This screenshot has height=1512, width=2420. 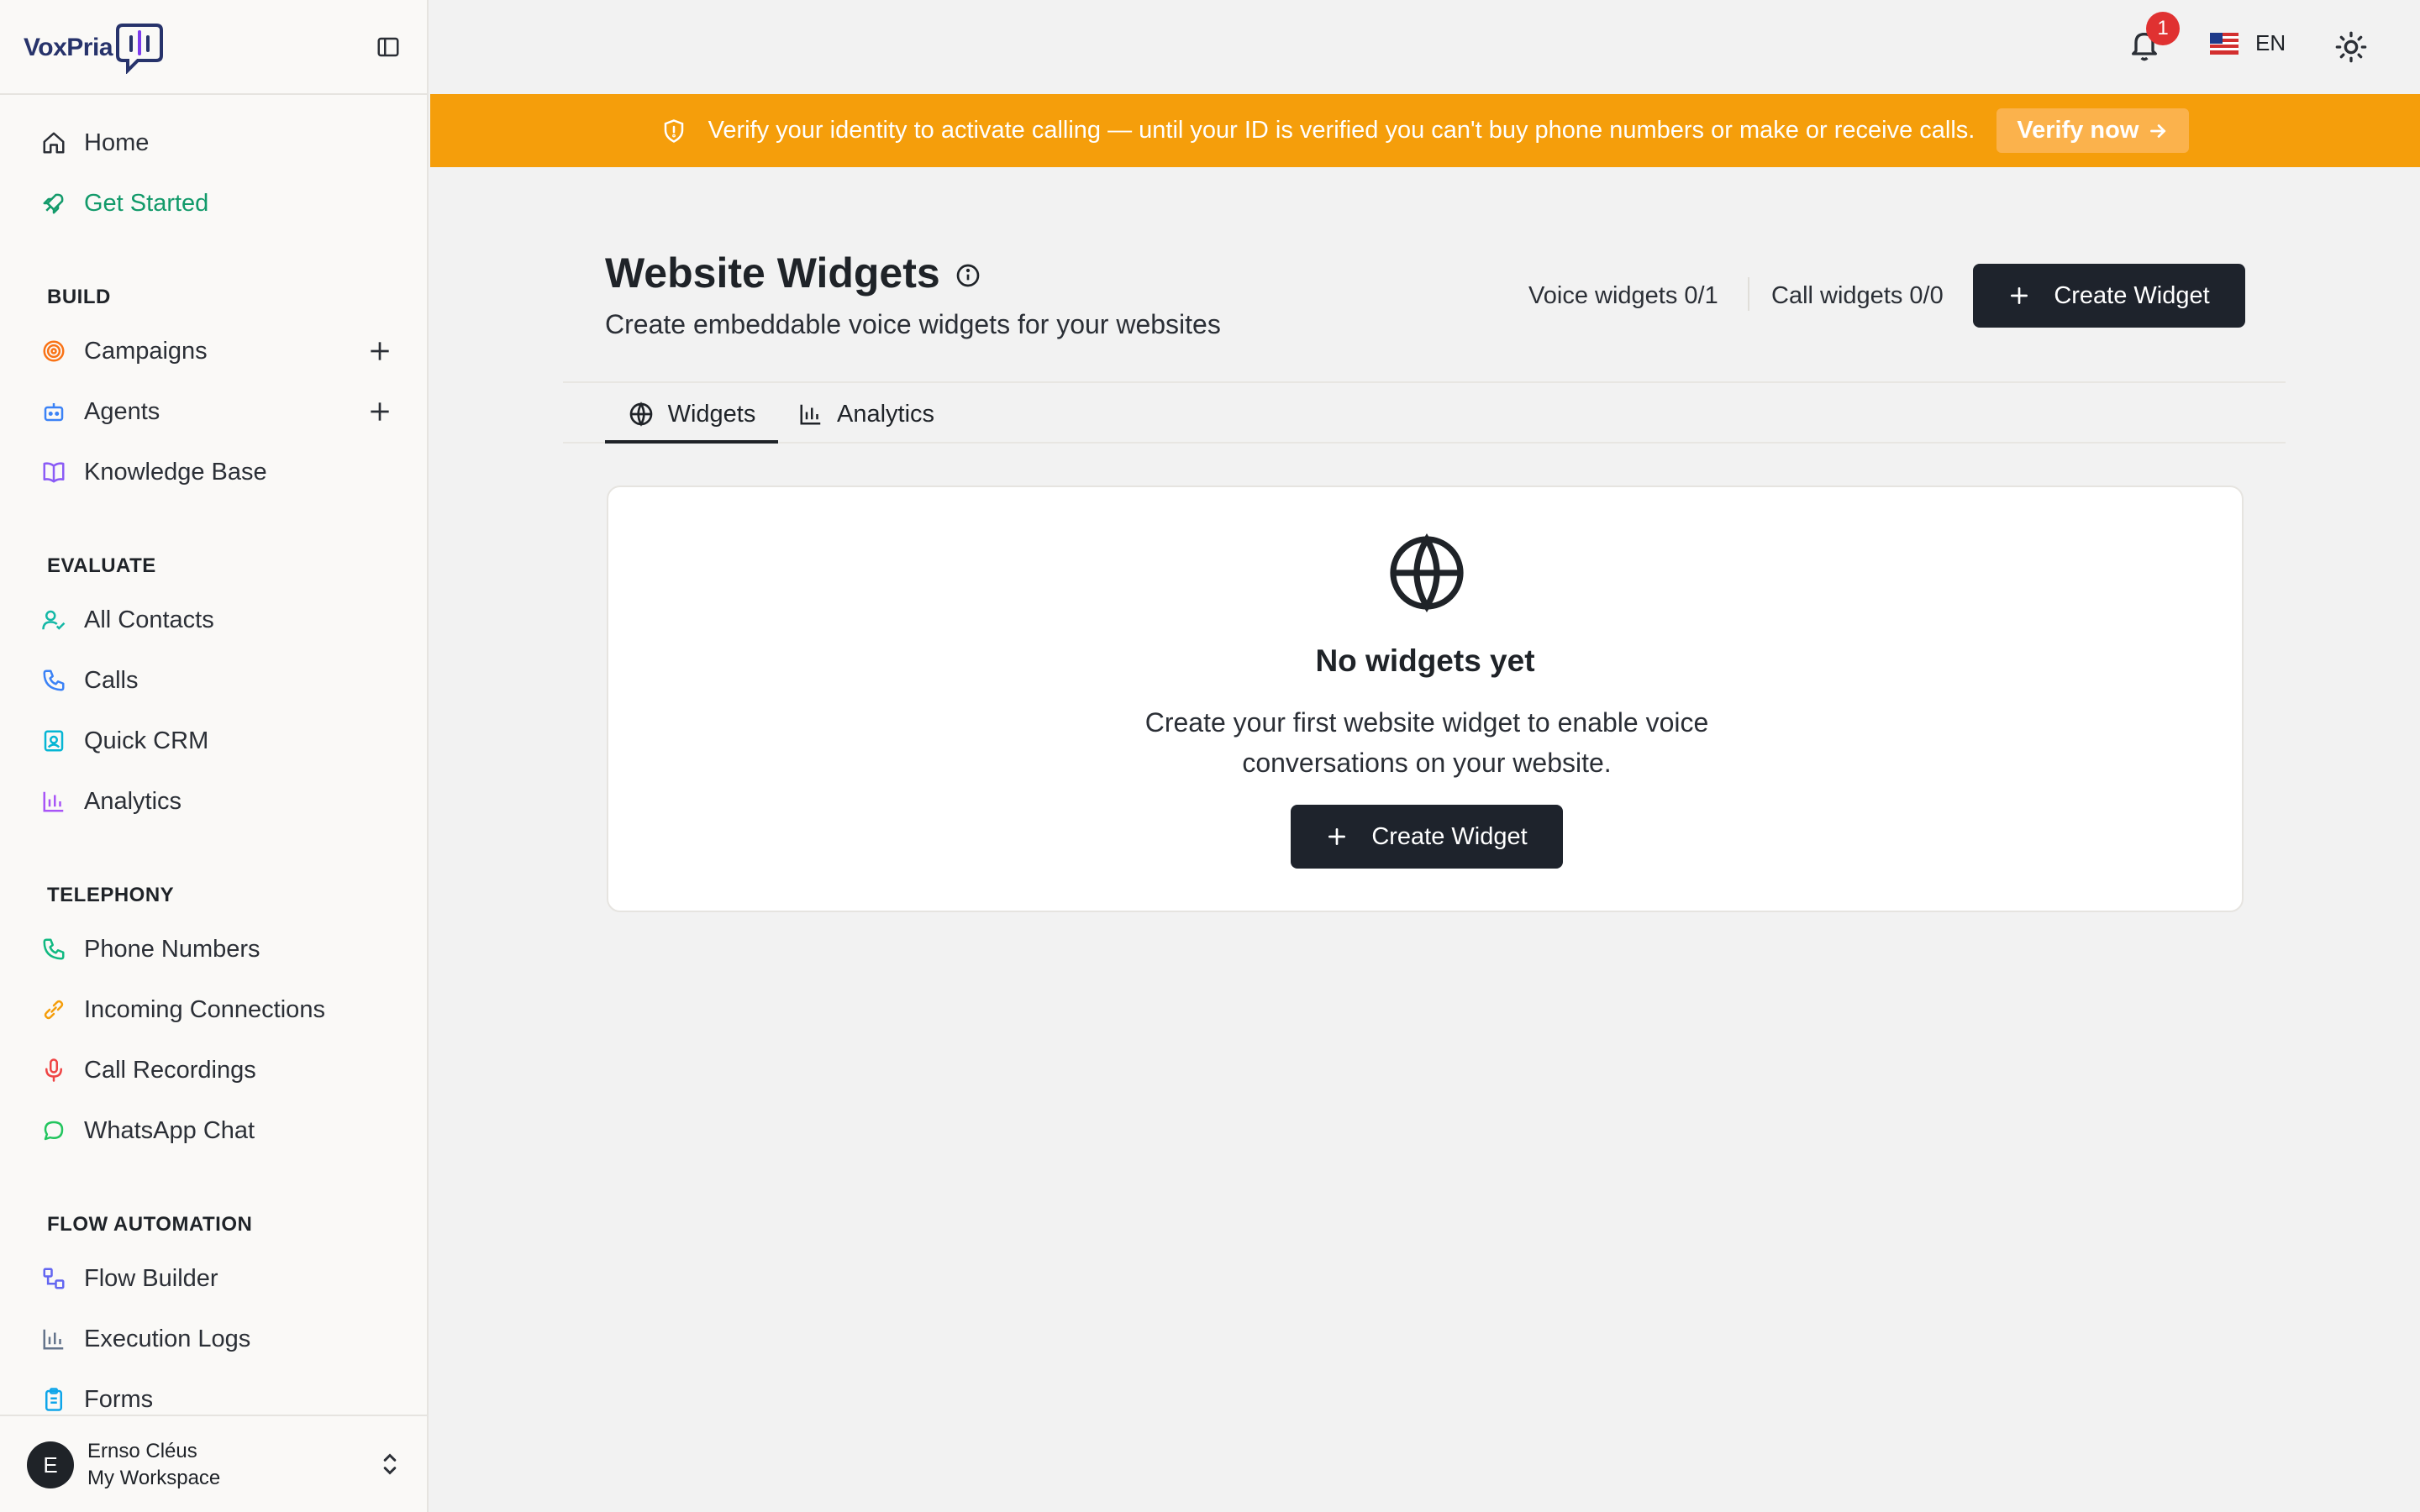 What do you see at coordinates (172, 949) in the screenshot?
I see `sidebar-item-label: Phone Numbers` at bounding box center [172, 949].